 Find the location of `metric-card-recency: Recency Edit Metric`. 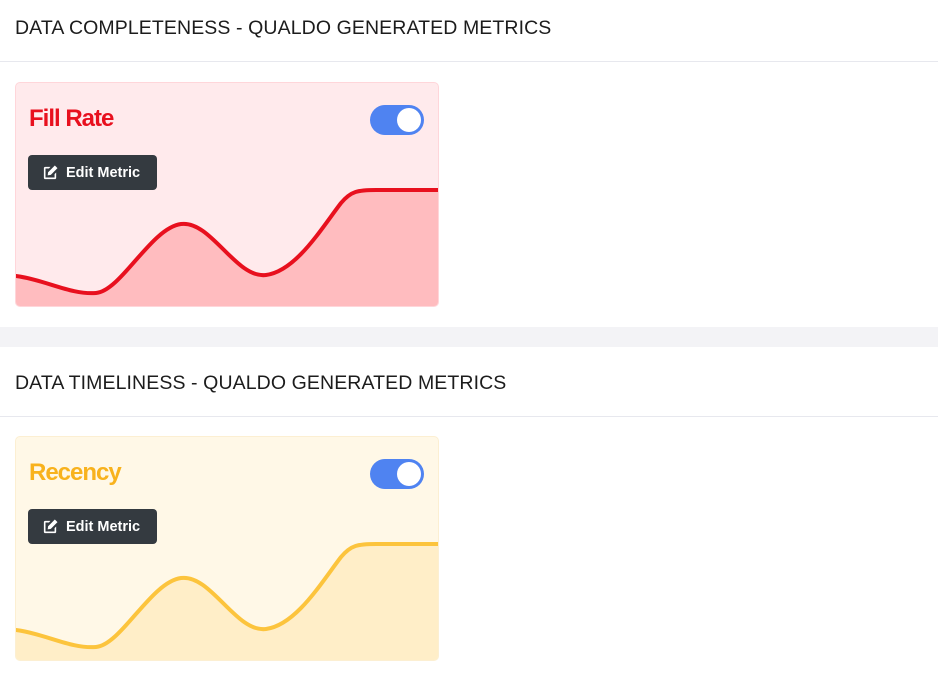

metric-card-recency: Recency Edit Metric is located at coordinates (227, 548).